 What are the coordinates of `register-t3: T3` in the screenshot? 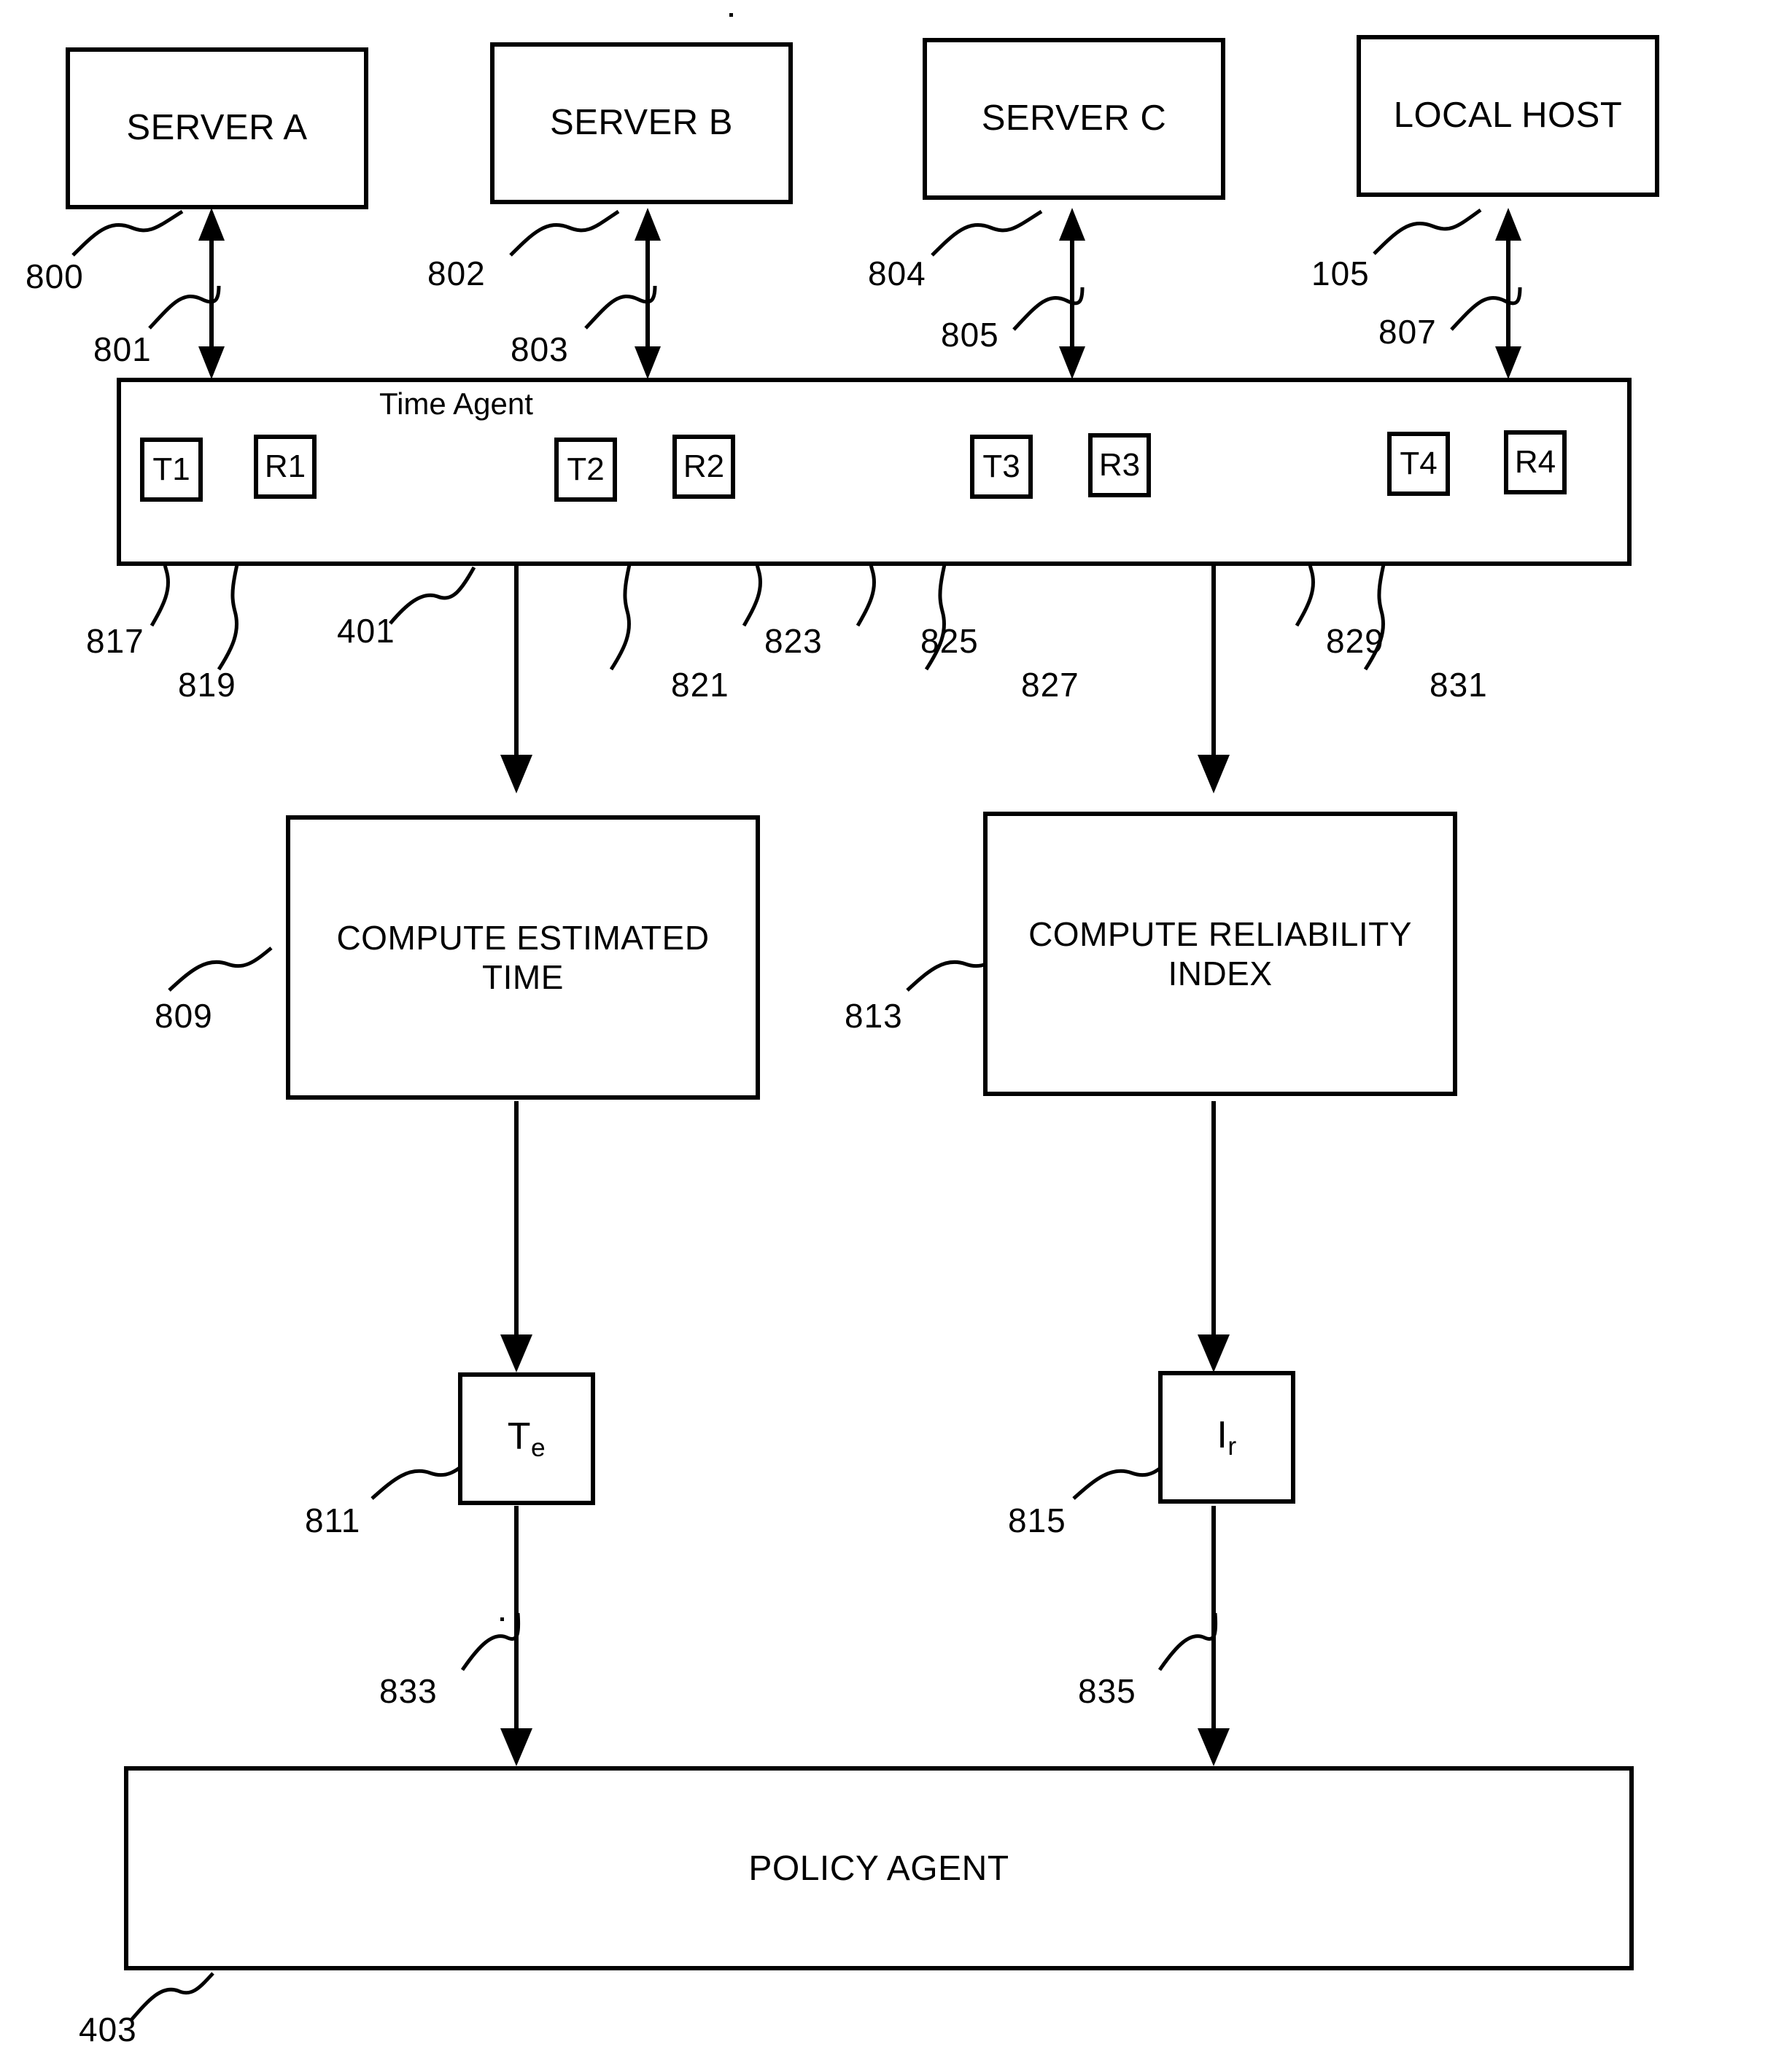 It's located at (1001, 467).